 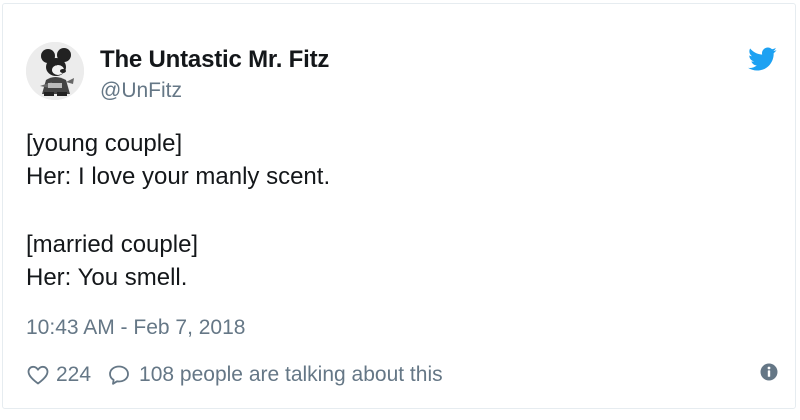 I want to click on like-count: 224, so click(x=74, y=374).